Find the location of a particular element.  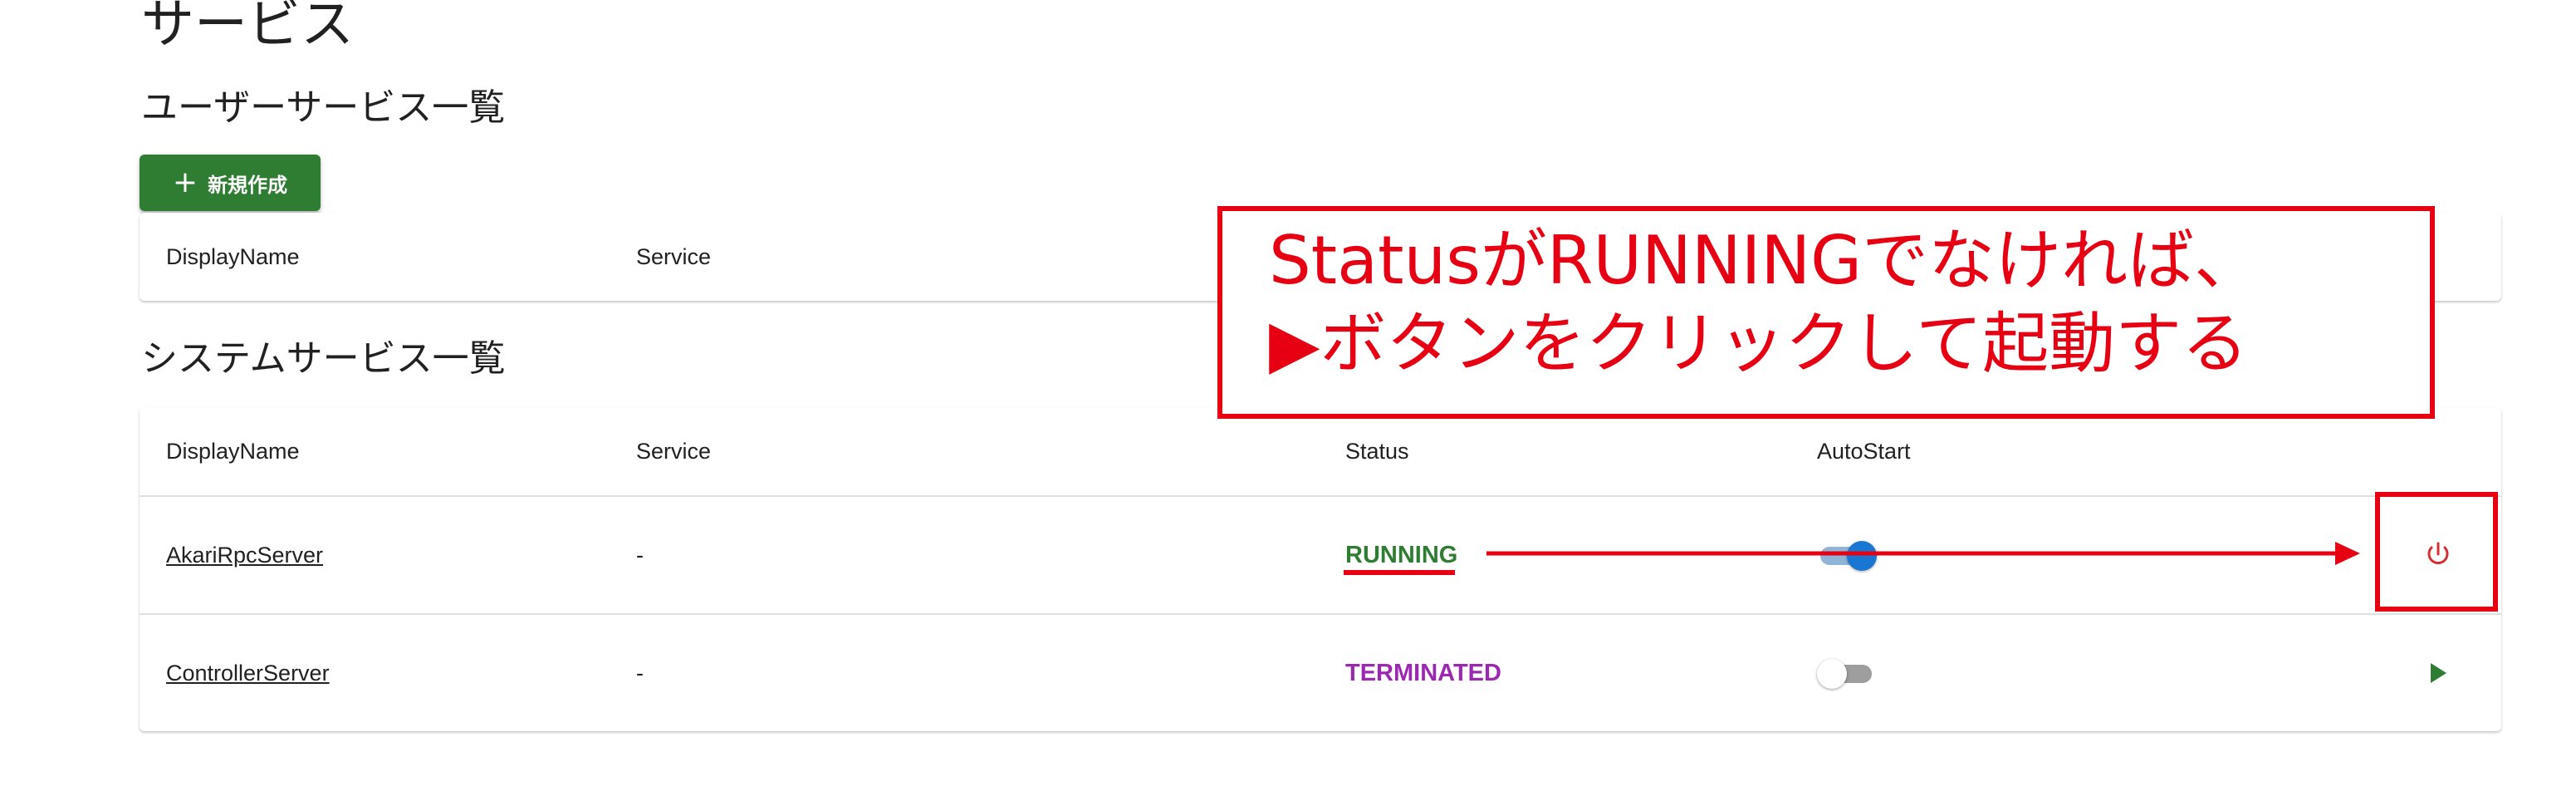

play-icon is located at coordinates (2439, 673).